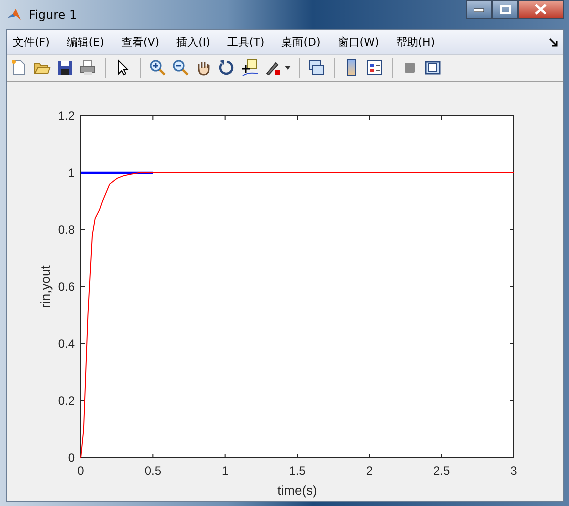  Describe the element at coordinates (71, 458) in the screenshot. I see `y-tick-label: 0` at that location.